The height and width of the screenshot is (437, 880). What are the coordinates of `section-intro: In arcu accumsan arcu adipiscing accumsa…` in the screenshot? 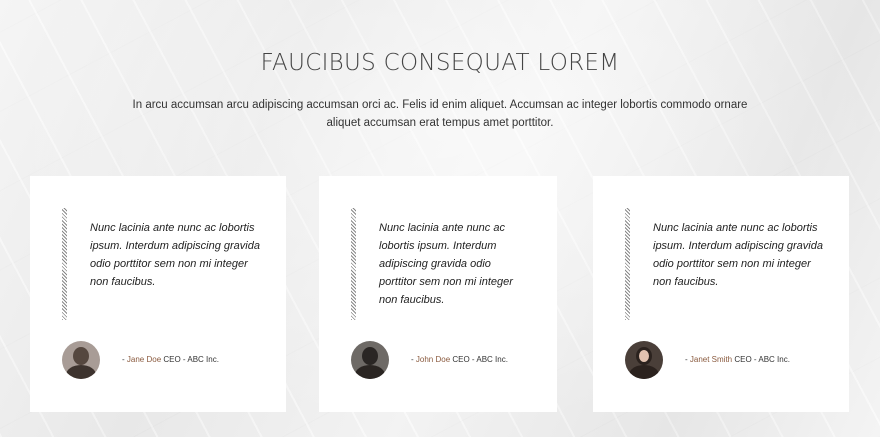 It's located at (440, 114).